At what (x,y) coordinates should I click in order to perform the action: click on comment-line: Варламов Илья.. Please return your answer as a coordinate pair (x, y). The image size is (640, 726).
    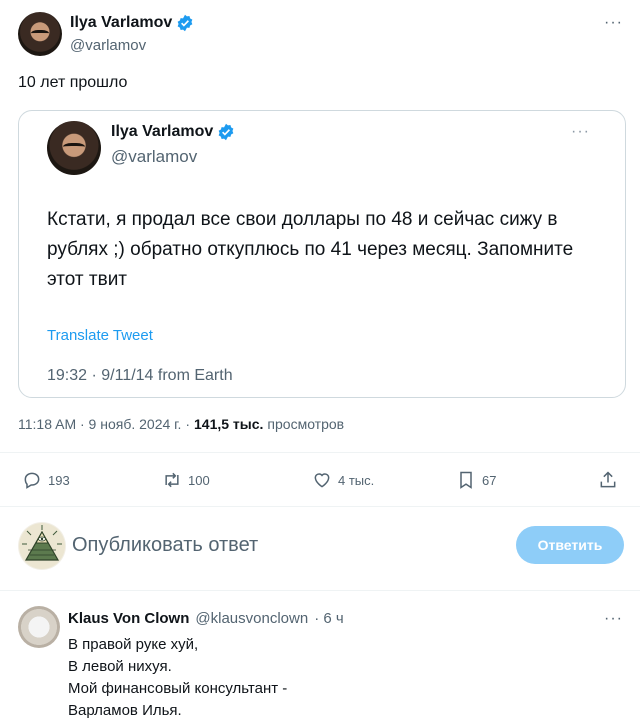
    Looking at the image, I should click on (125, 710).